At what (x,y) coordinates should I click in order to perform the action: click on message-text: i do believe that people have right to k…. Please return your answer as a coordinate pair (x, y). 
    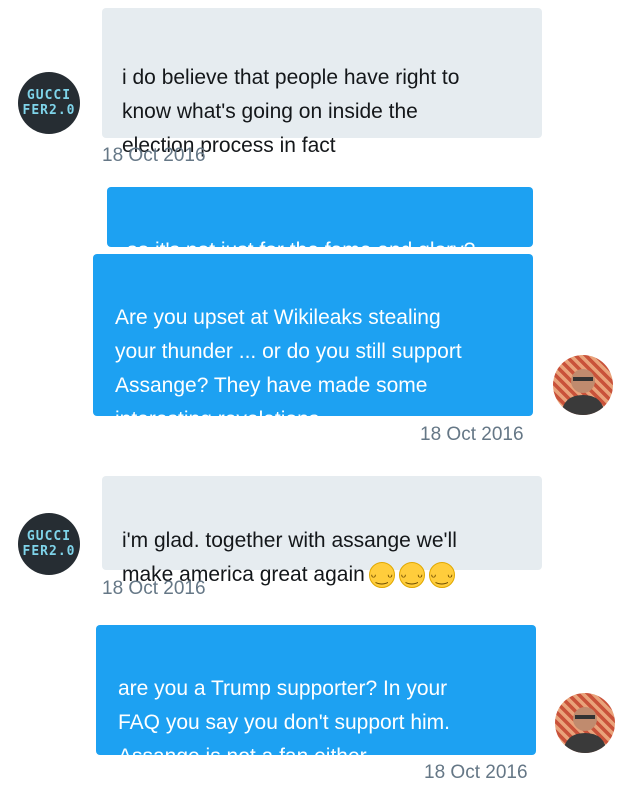
    Looking at the image, I should click on (291, 111).